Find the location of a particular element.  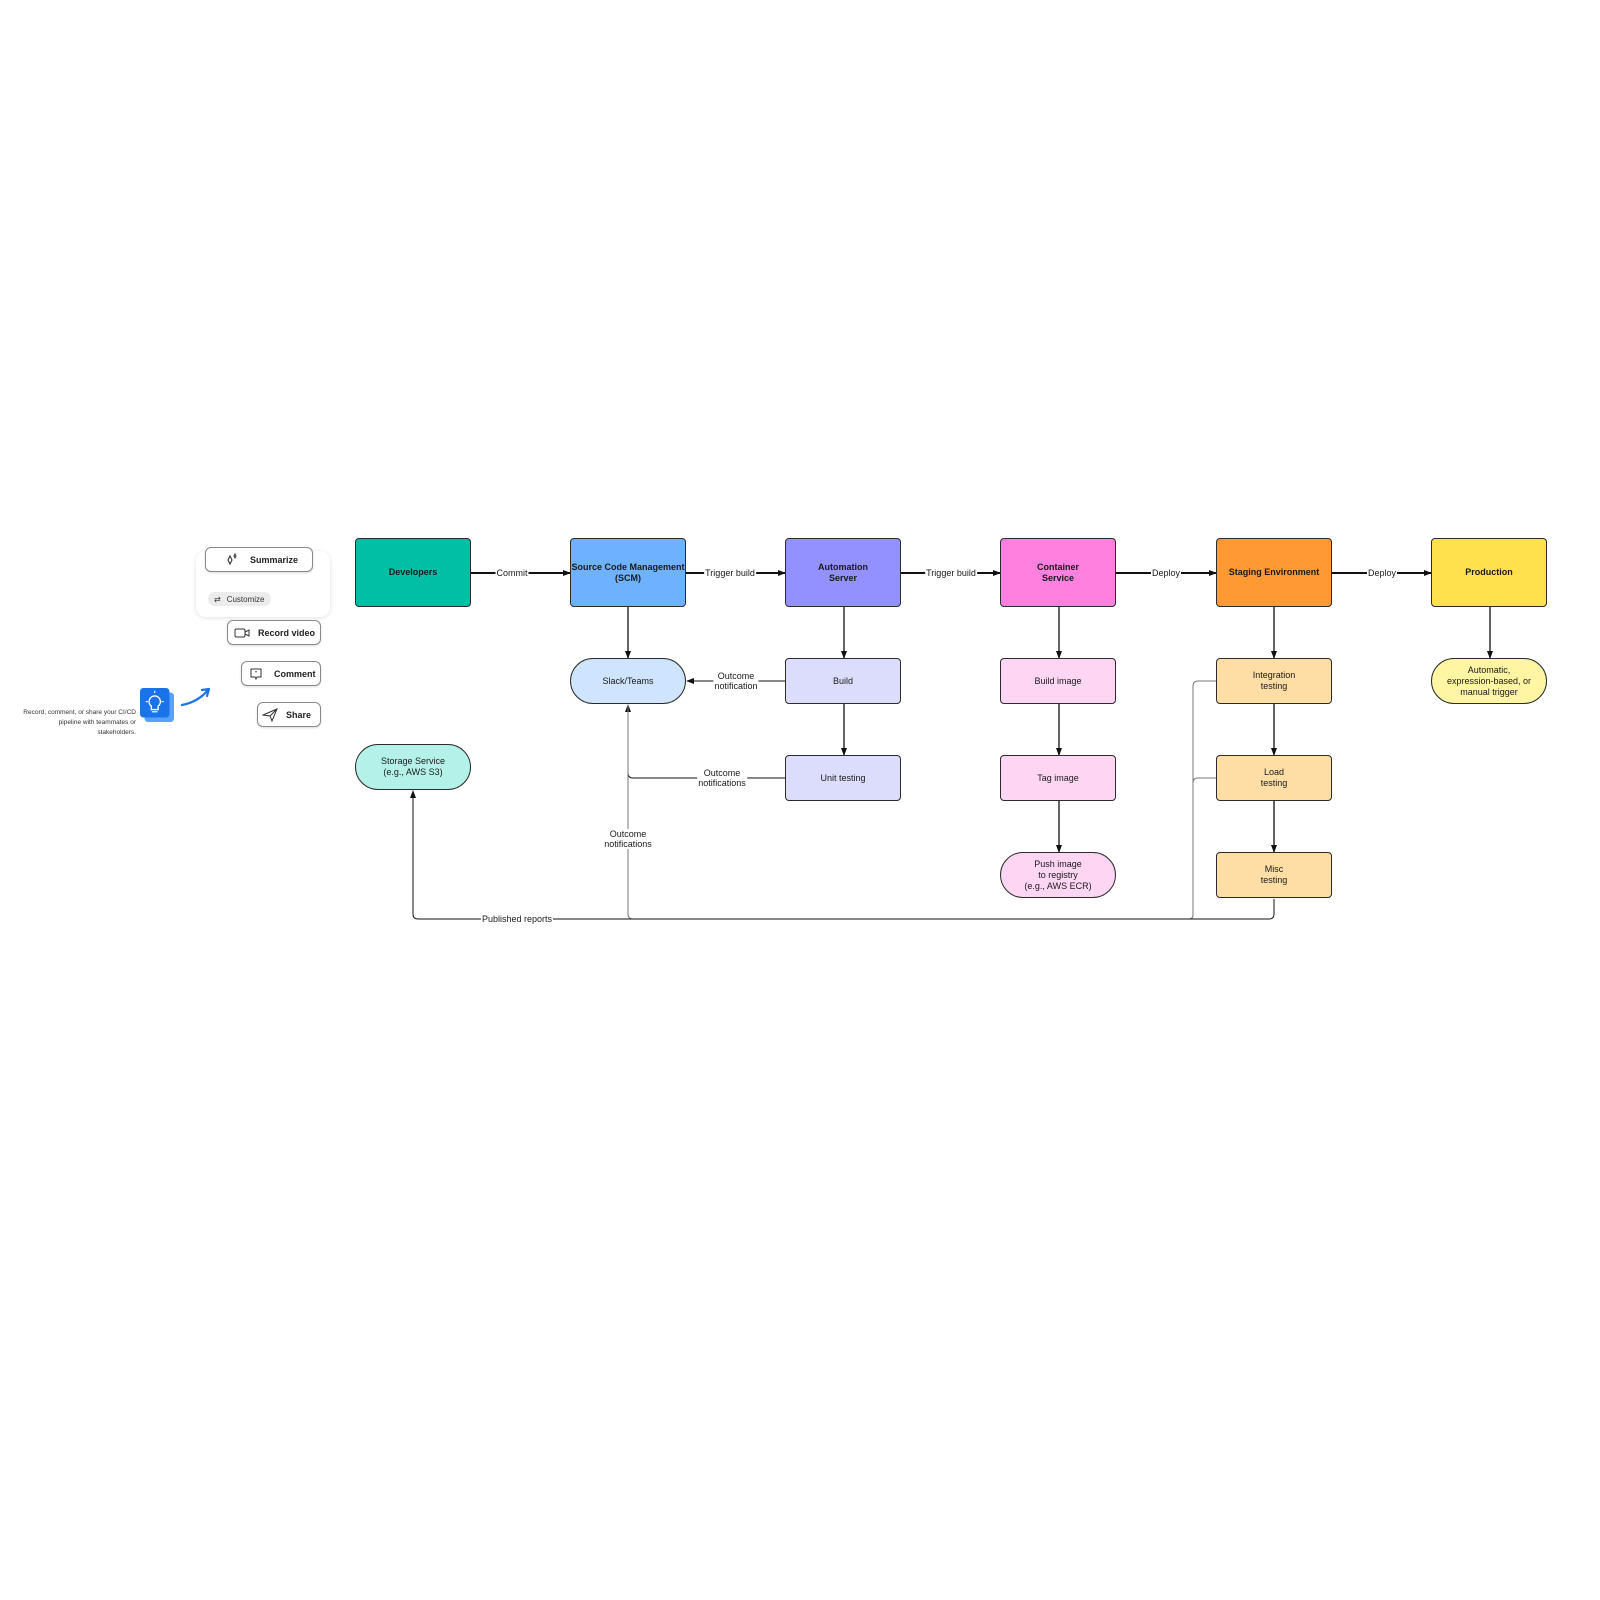

node-storage-service: Storage Service (e.g., AWS S3) is located at coordinates (413, 767).